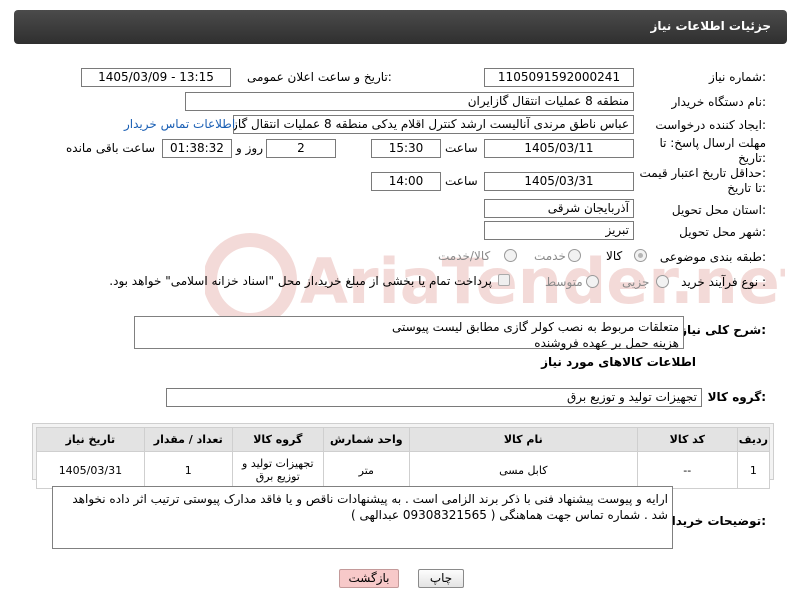 The width and height of the screenshot is (788, 606). Describe the element at coordinates (188, 439) in the screenshot. I see `col-qty: تعداد / مقدار` at that location.